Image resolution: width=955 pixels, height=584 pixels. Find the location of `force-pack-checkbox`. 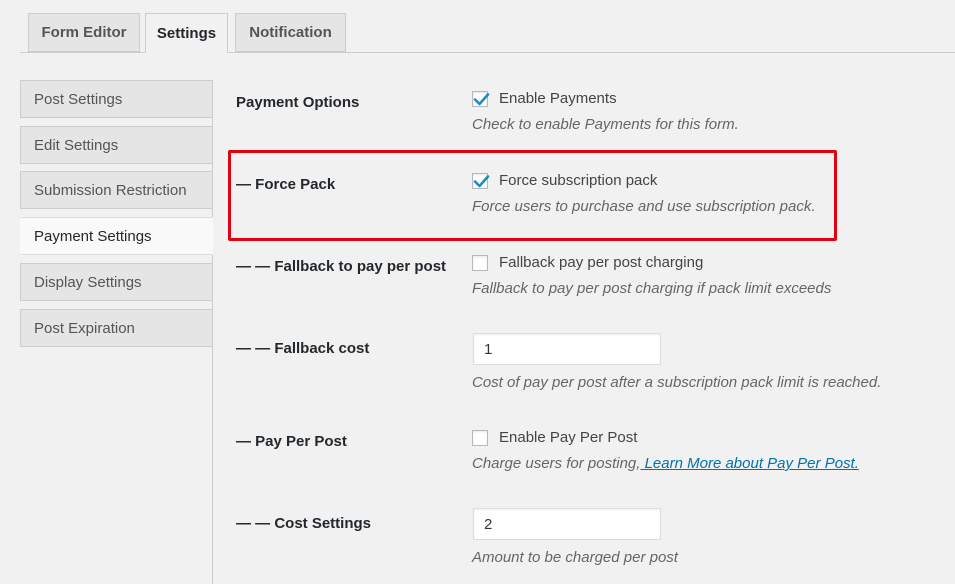

force-pack-checkbox is located at coordinates (481, 180).